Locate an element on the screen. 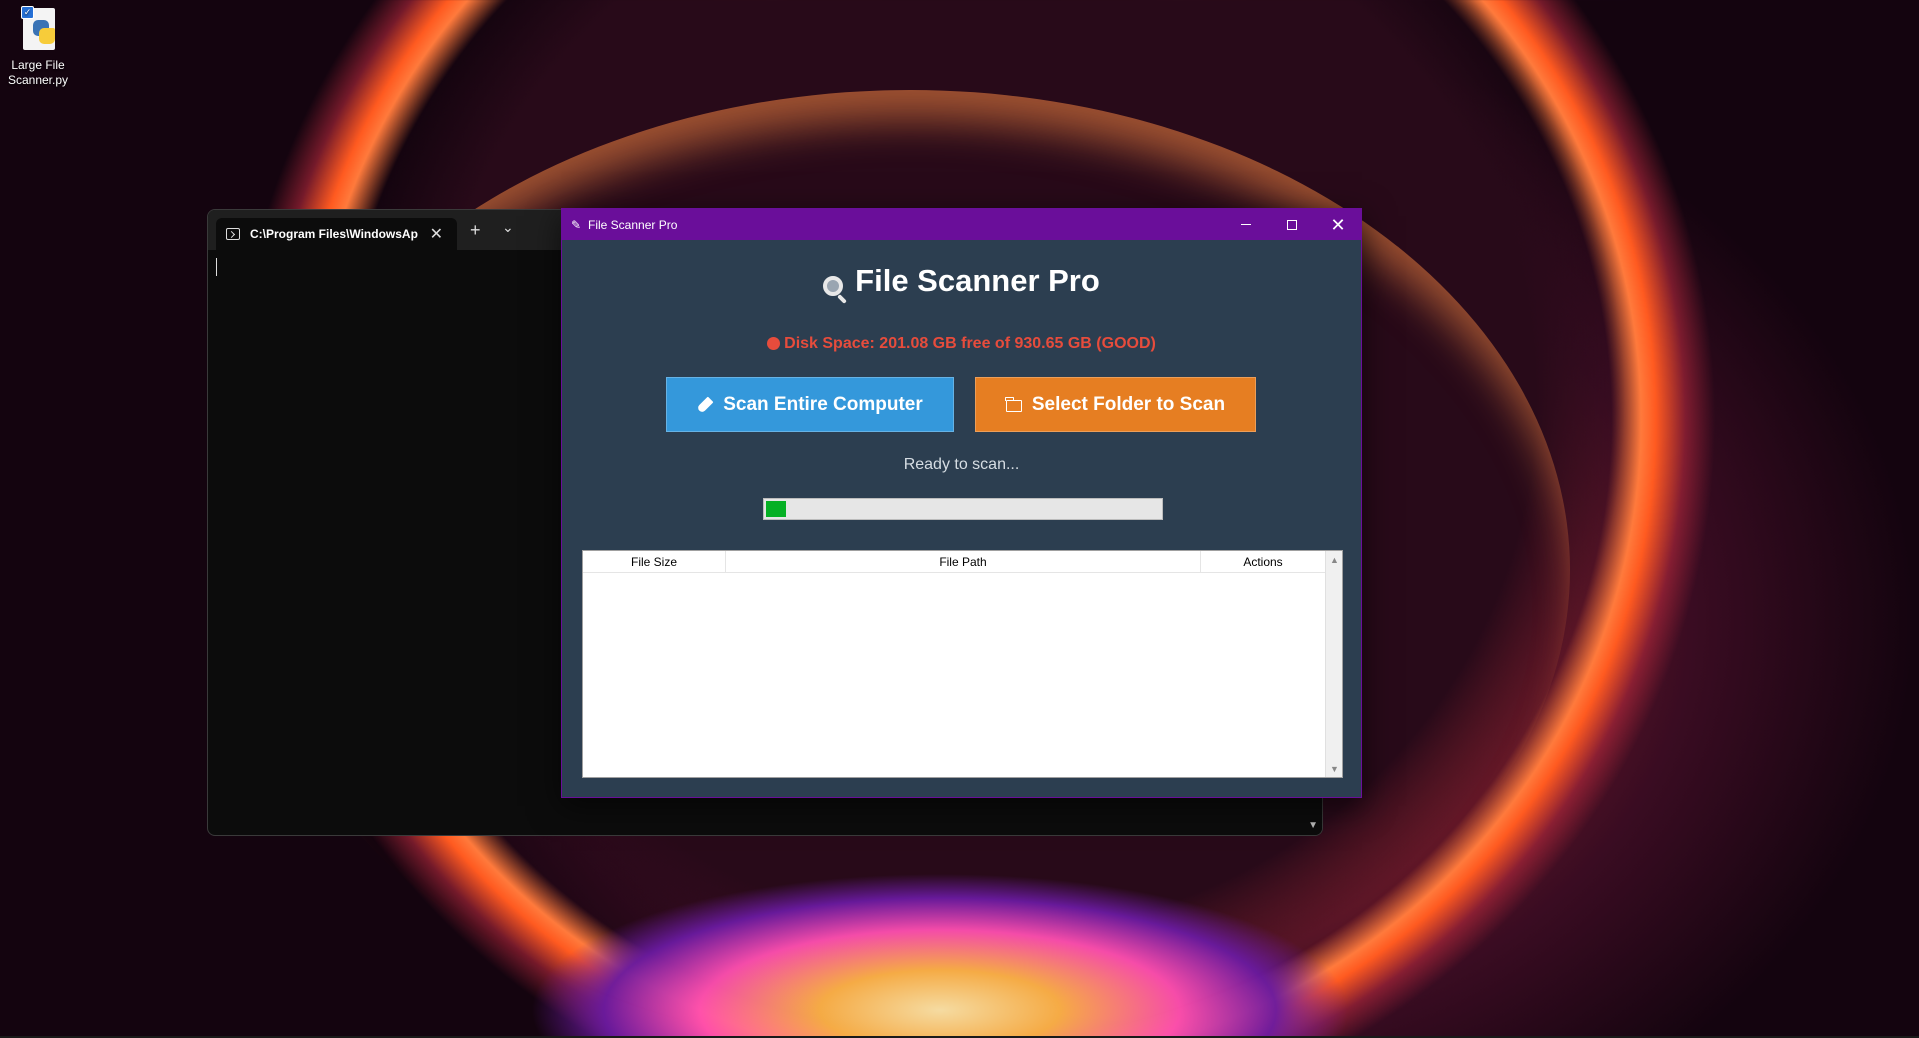 Image resolution: width=1919 pixels, height=1038 pixels. column-header-file-path: File Path is located at coordinates (963, 561).